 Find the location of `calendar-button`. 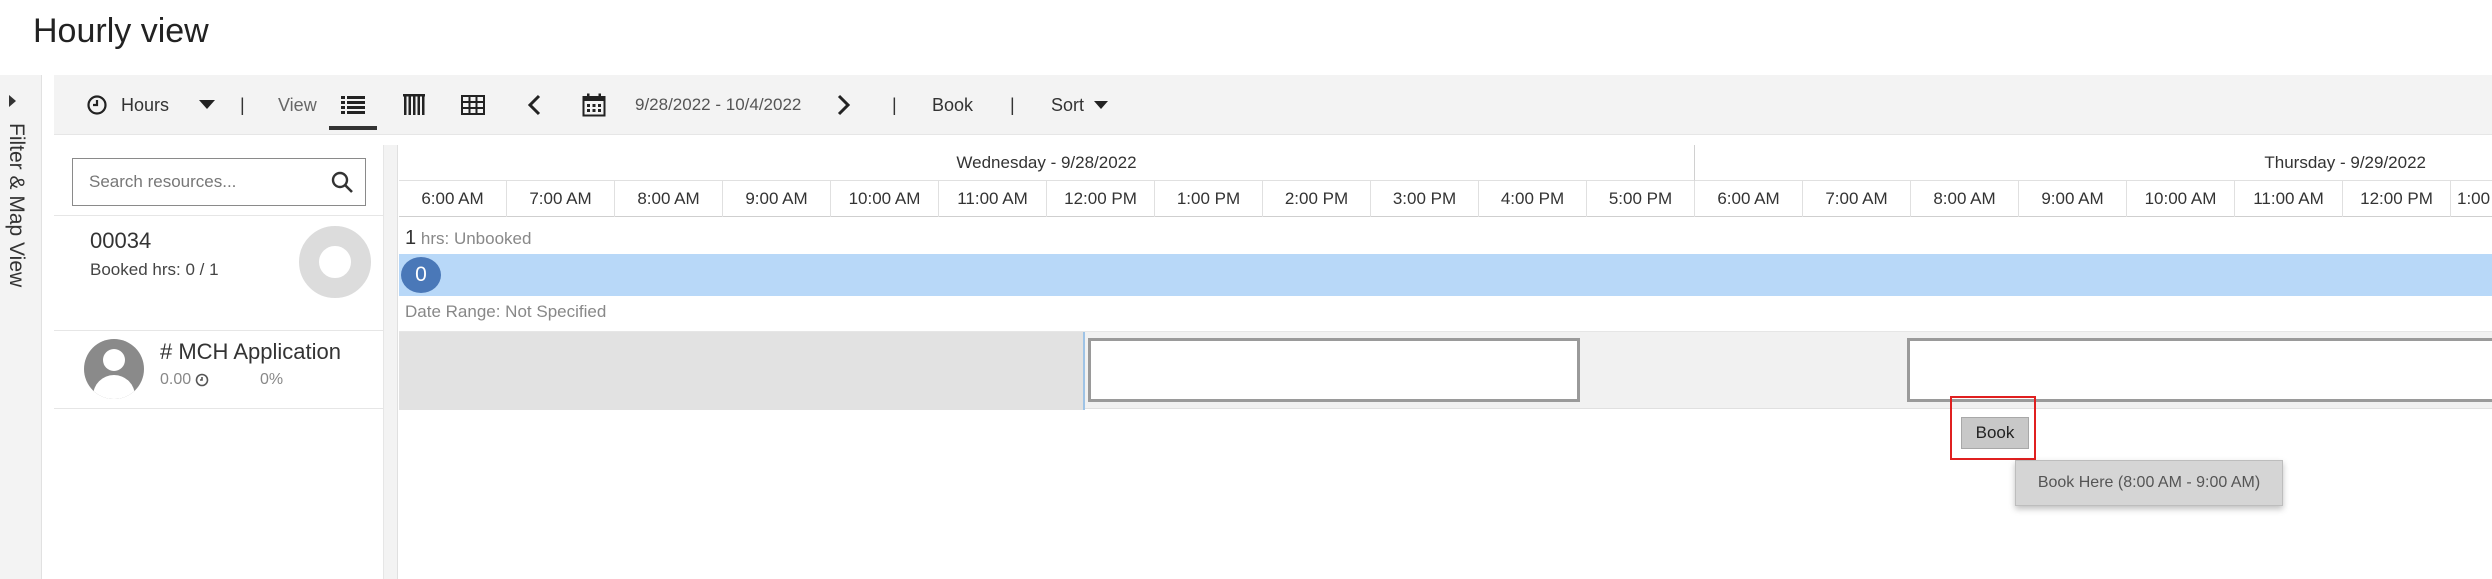

calendar-button is located at coordinates (594, 105).